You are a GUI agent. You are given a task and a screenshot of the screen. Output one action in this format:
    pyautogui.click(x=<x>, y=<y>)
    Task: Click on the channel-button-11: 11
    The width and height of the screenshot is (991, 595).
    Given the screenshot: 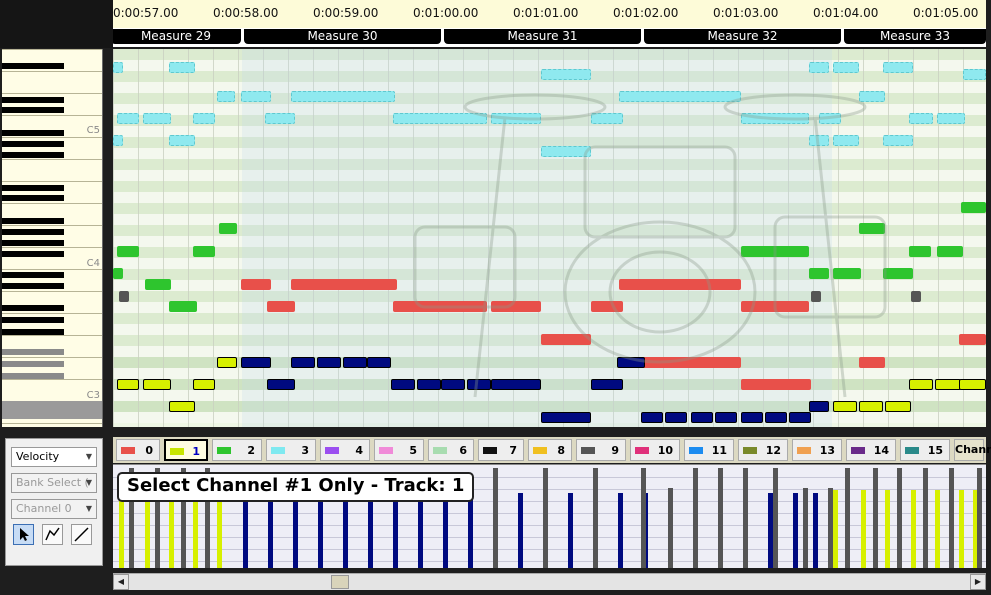 What is the action you would take?
    pyautogui.click(x=709, y=450)
    